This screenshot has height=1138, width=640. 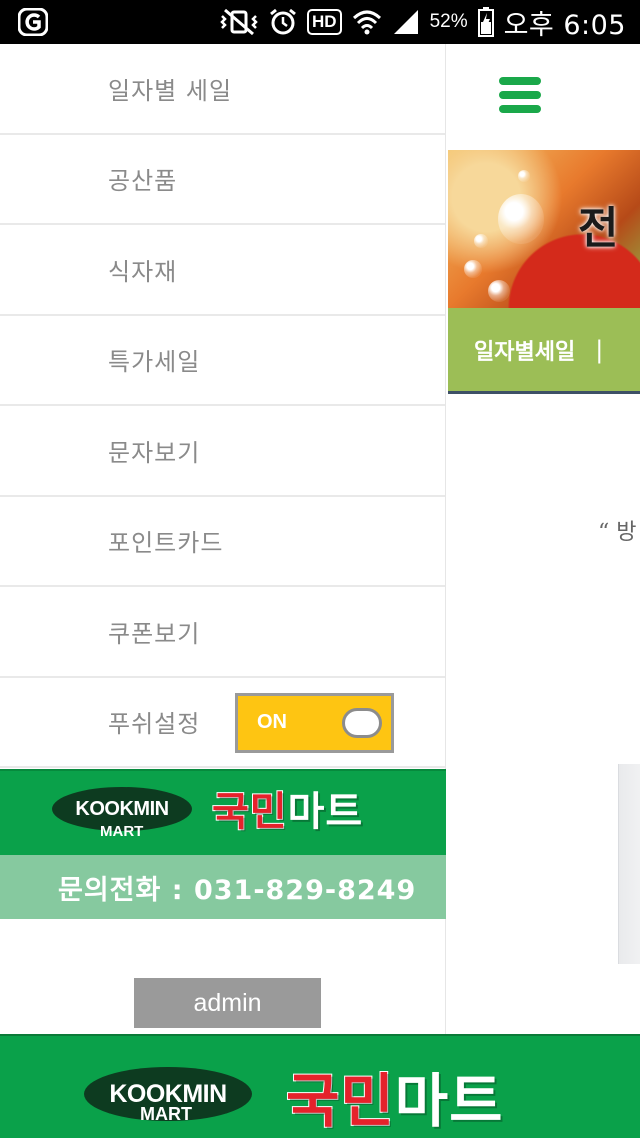 What do you see at coordinates (520, 95) in the screenshot?
I see `menu-icon` at bounding box center [520, 95].